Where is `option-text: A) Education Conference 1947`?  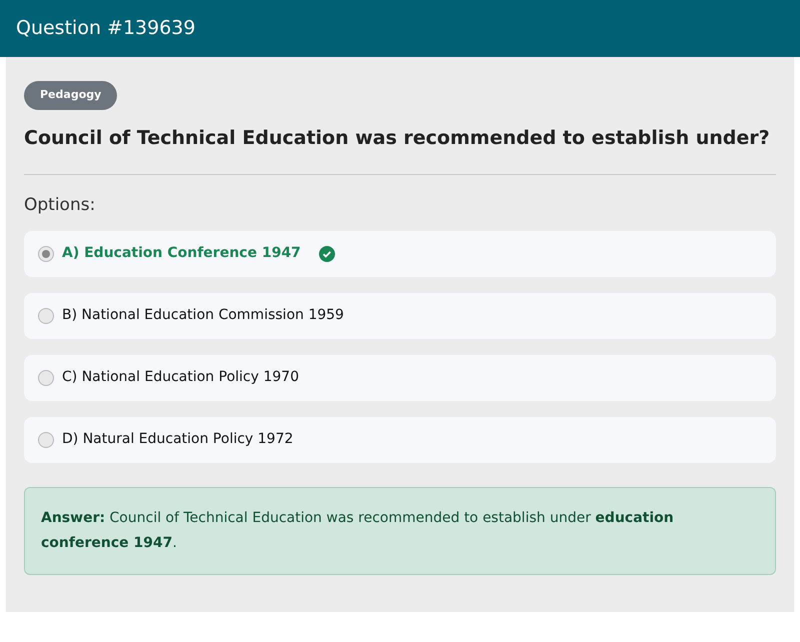
option-text: A) Education Conference 1947 is located at coordinates (181, 253).